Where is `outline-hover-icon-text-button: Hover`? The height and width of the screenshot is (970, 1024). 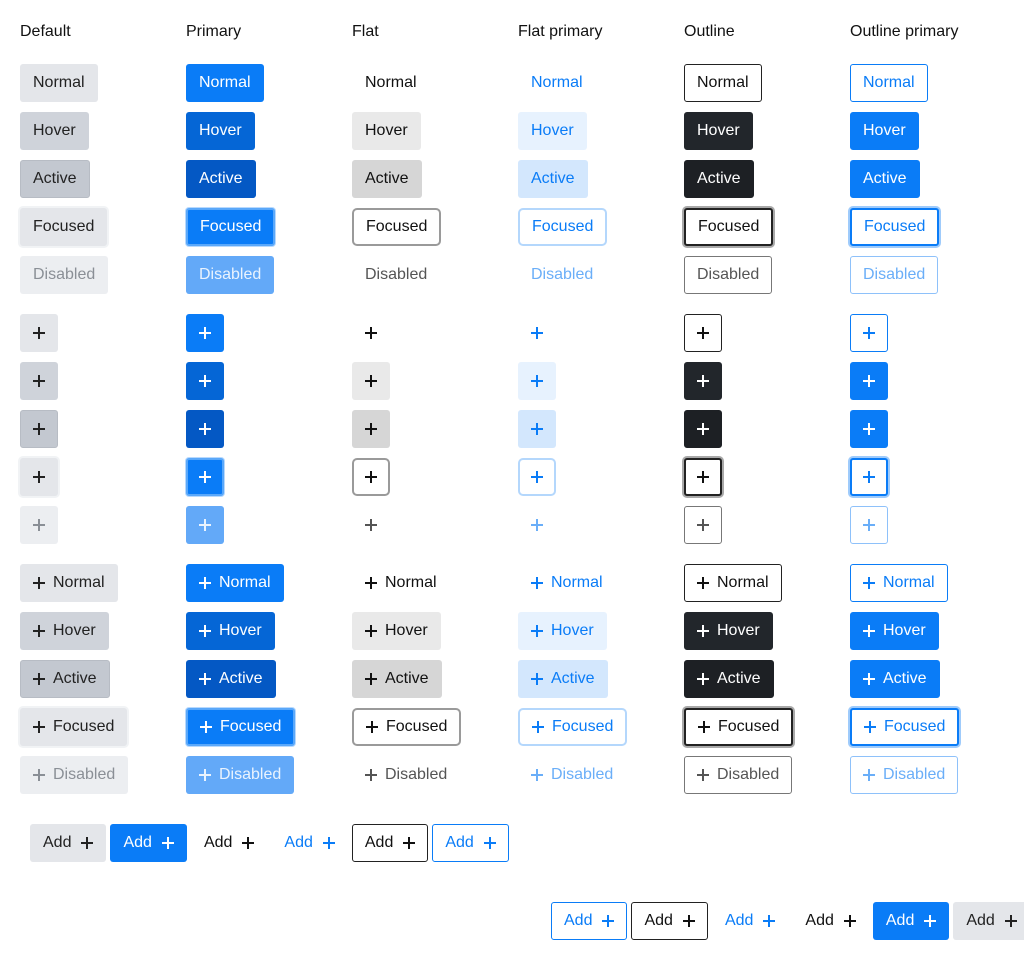 outline-hover-icon-text-button: Hover is located at coordinates (728, 631).